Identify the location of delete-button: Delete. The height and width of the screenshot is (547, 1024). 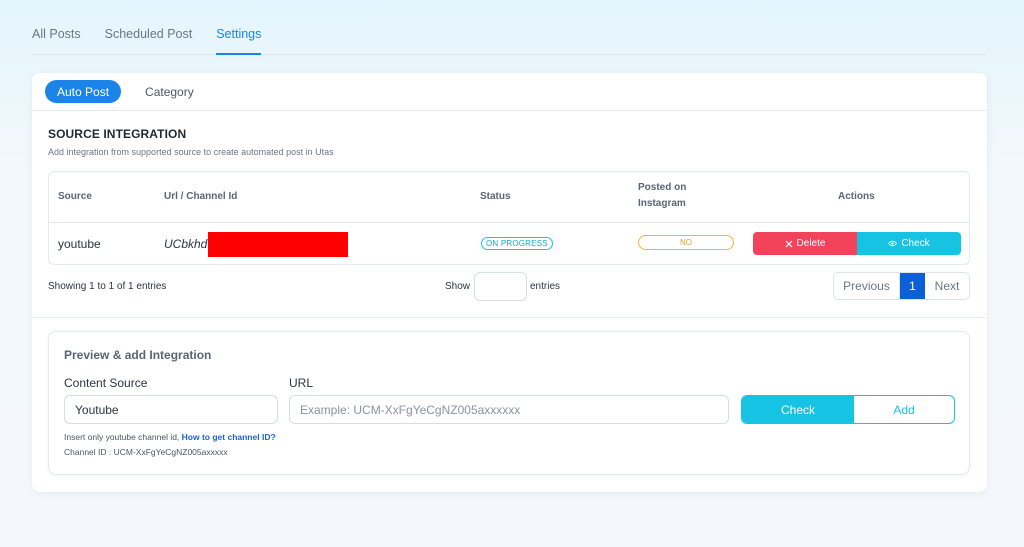
(805, 243).